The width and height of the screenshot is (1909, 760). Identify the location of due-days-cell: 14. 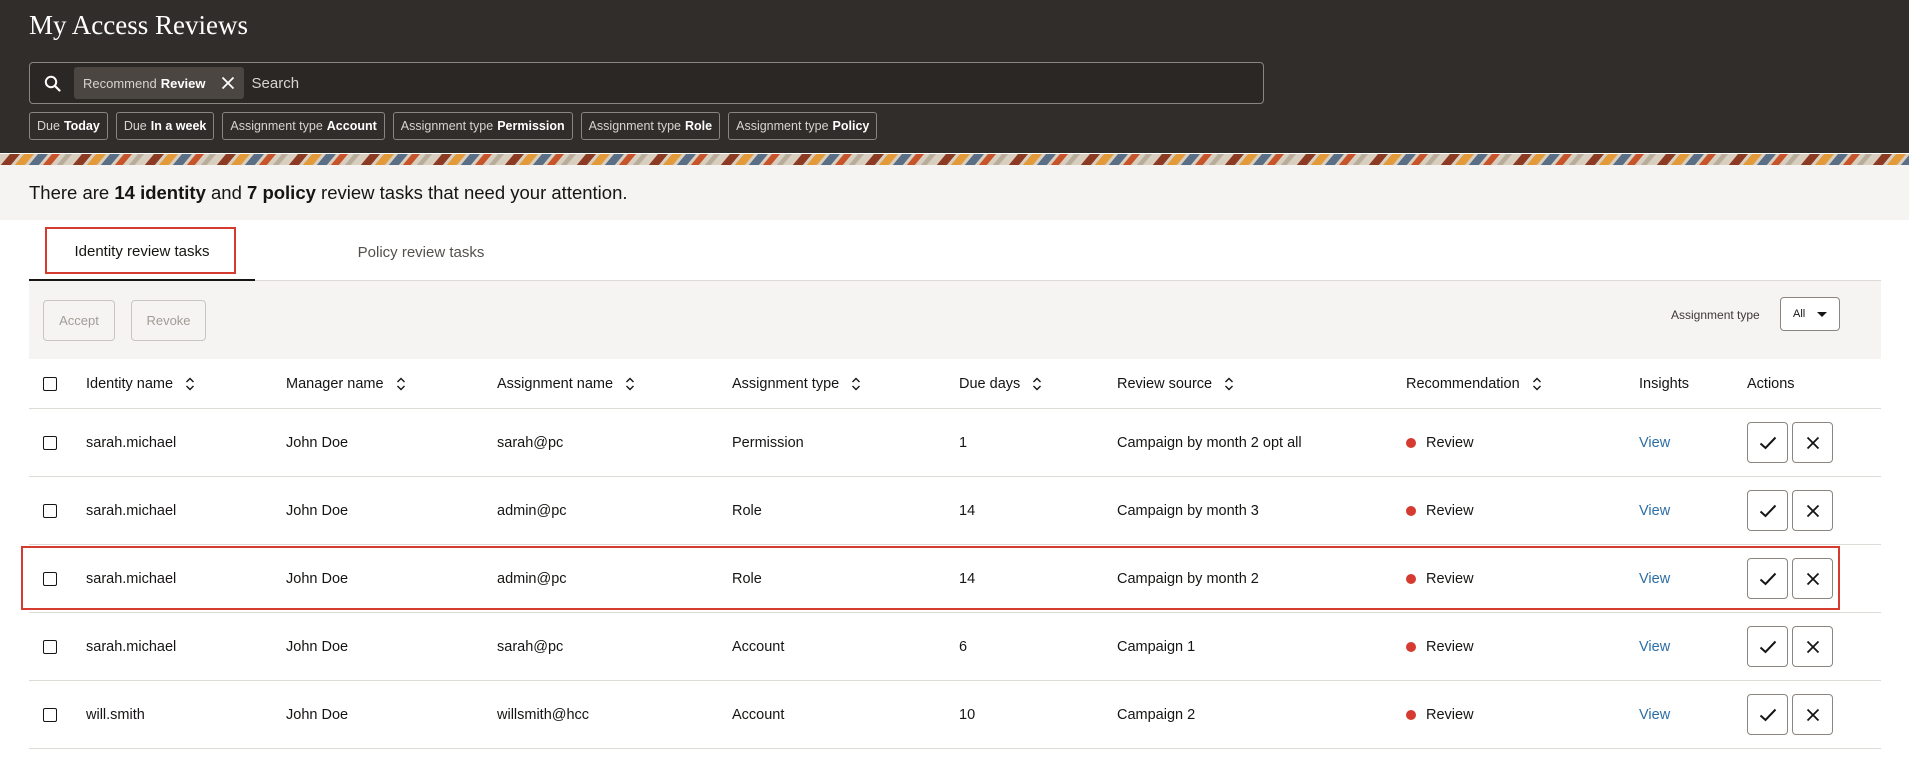
(967, 510).